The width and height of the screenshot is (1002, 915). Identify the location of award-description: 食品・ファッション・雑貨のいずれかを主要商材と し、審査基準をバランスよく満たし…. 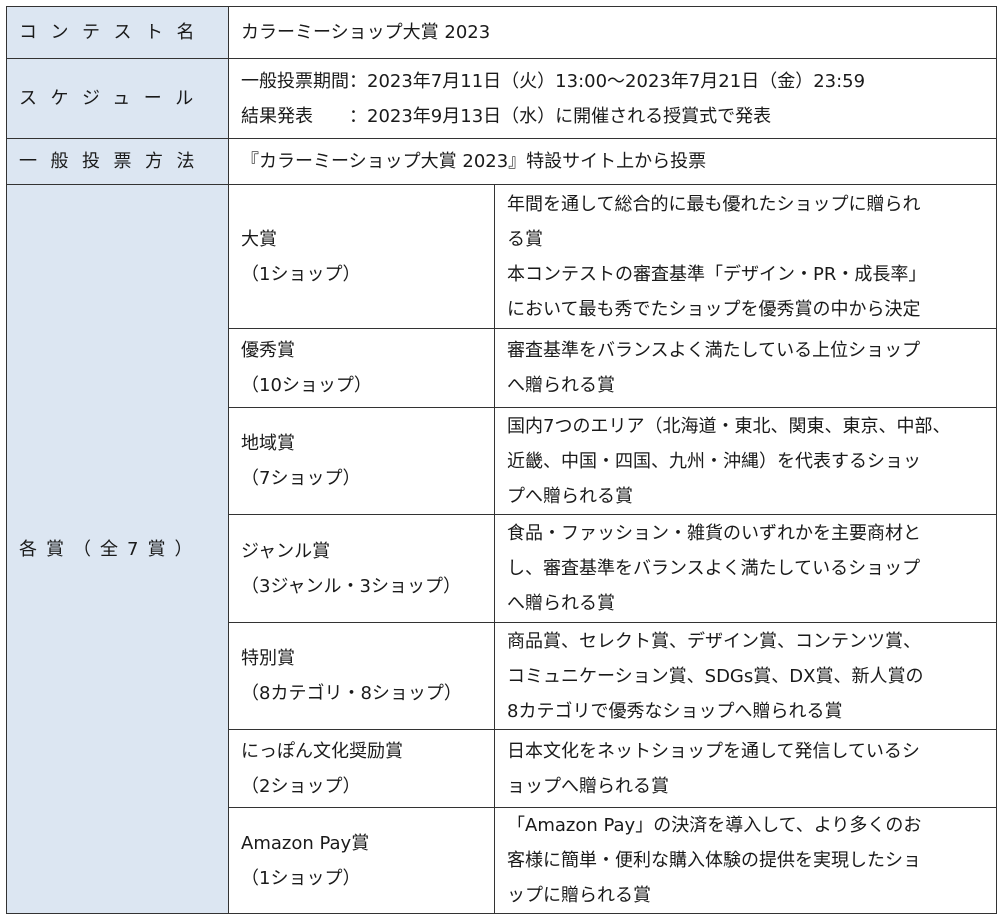
(745, 568).